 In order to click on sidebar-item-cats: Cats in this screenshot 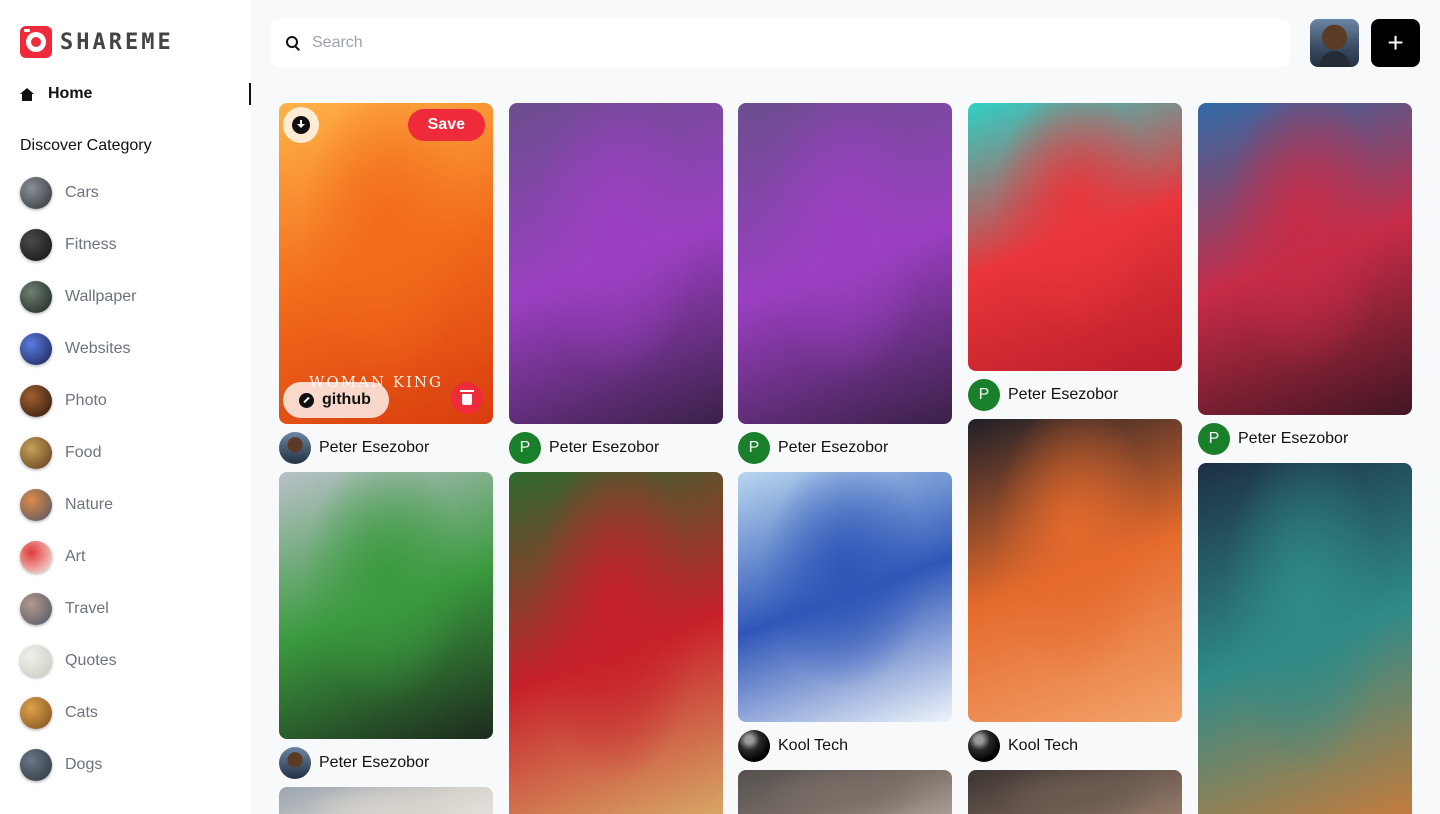, I will do `click(78, 713)`.